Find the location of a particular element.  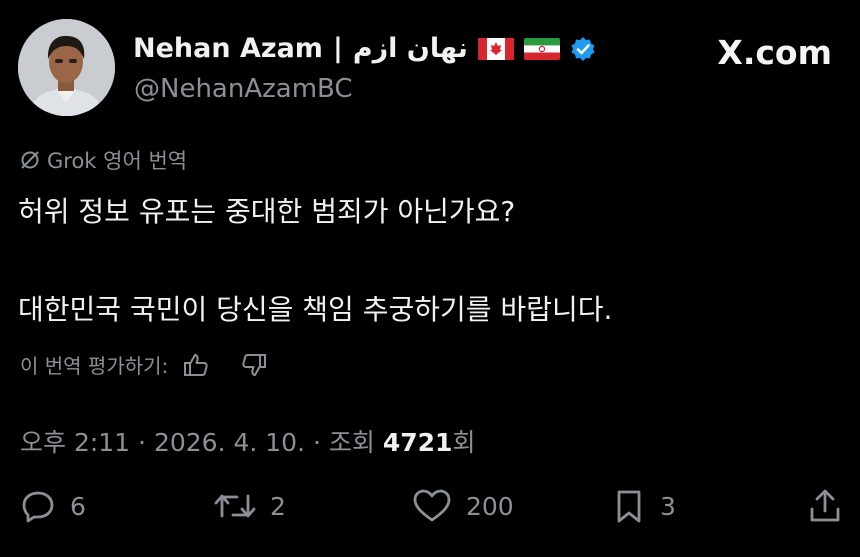

like-count: 200 is located at coordinates (490, 506).